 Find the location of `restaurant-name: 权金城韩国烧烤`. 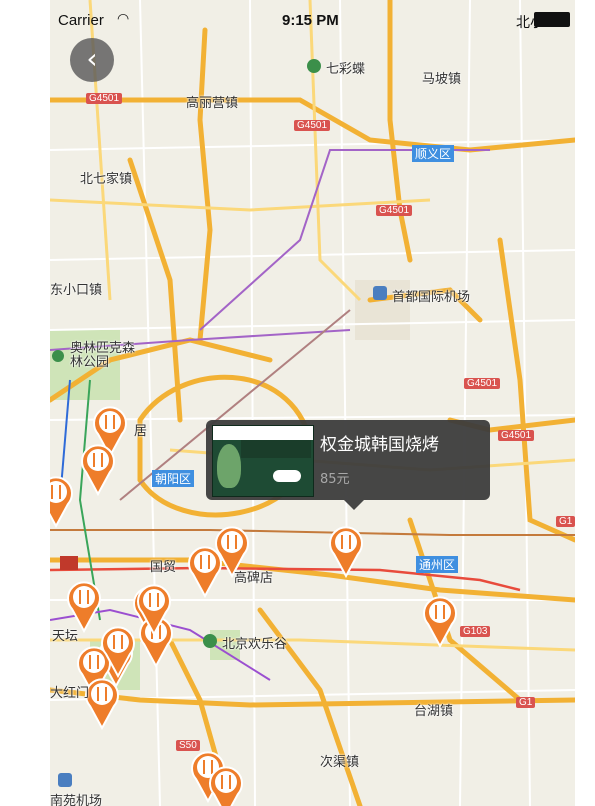

restaurant-name: 权金城韩国烧烤 is located at coordinates (379, 445).